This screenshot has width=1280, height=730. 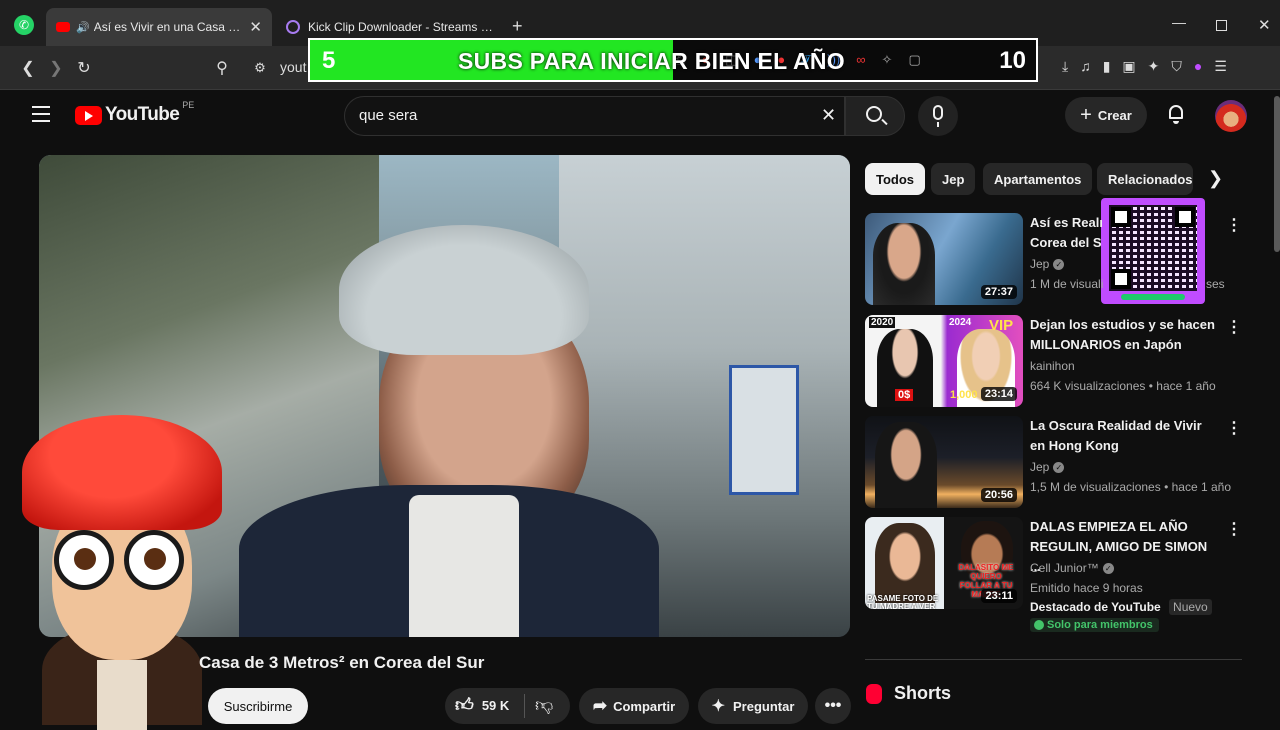 What do you see at coordinates (634, 706) in the screenshot?
I see `share-button: ➦ Compartir` at bounding box center [634, 706].